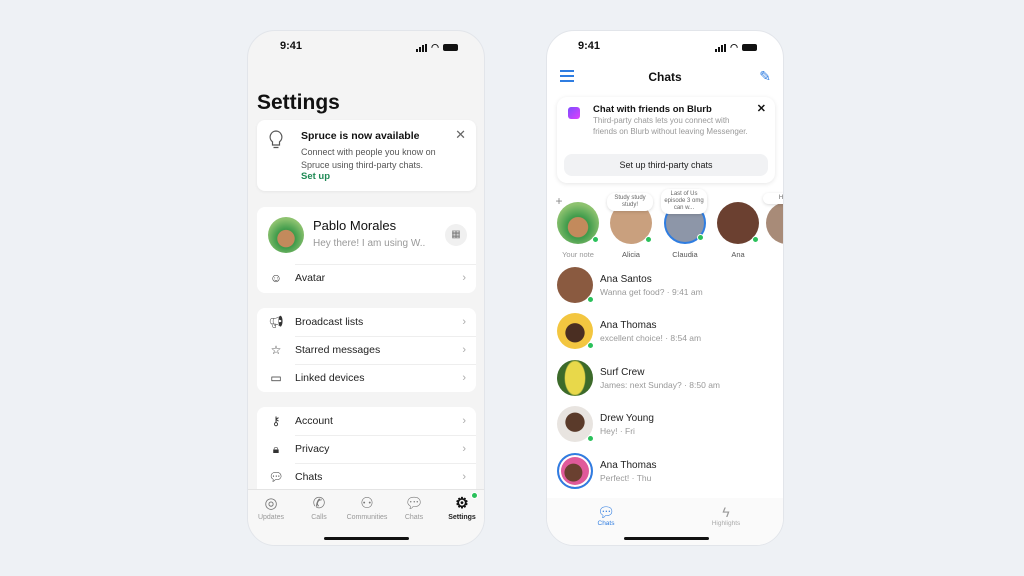  I want to click on tab-highlights: ϟ Highlights, so click(726, 515).